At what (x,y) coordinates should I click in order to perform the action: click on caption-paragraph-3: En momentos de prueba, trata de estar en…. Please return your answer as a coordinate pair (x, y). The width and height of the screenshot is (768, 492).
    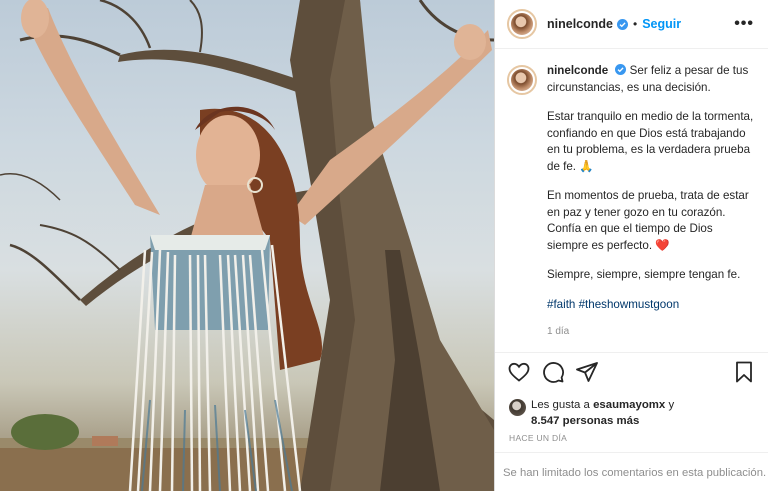
    Looking at the image, I should click on (648, 220).